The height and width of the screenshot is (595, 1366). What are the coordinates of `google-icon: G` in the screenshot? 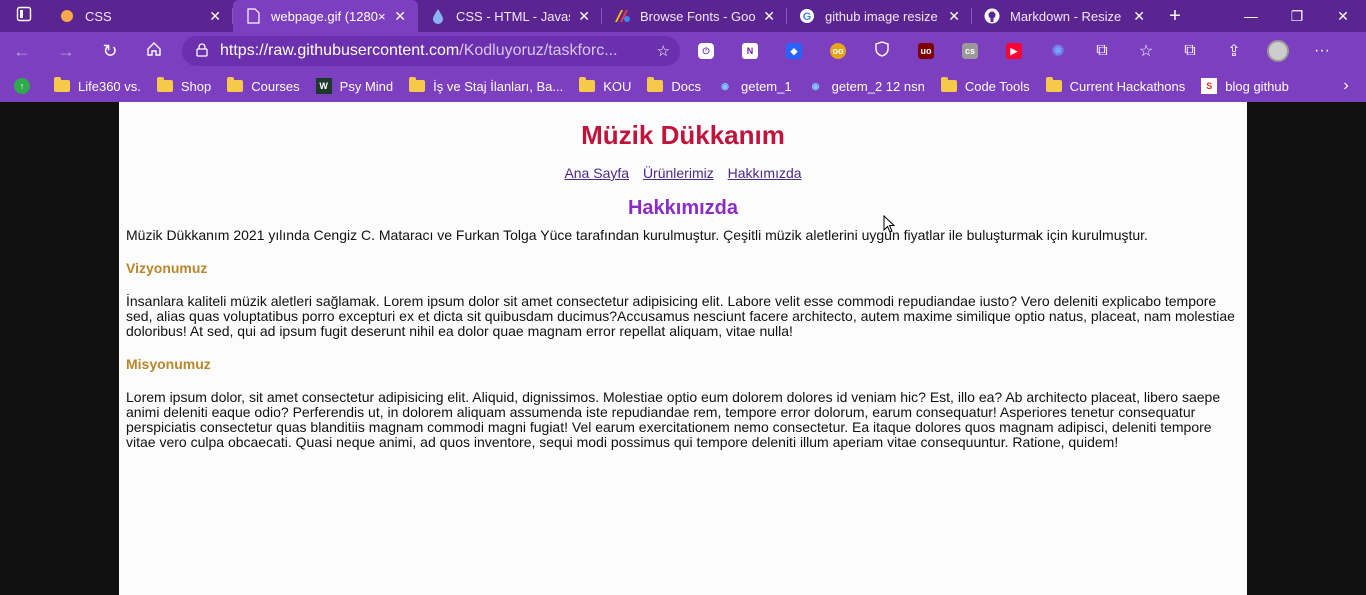 It's located at (807, 16).